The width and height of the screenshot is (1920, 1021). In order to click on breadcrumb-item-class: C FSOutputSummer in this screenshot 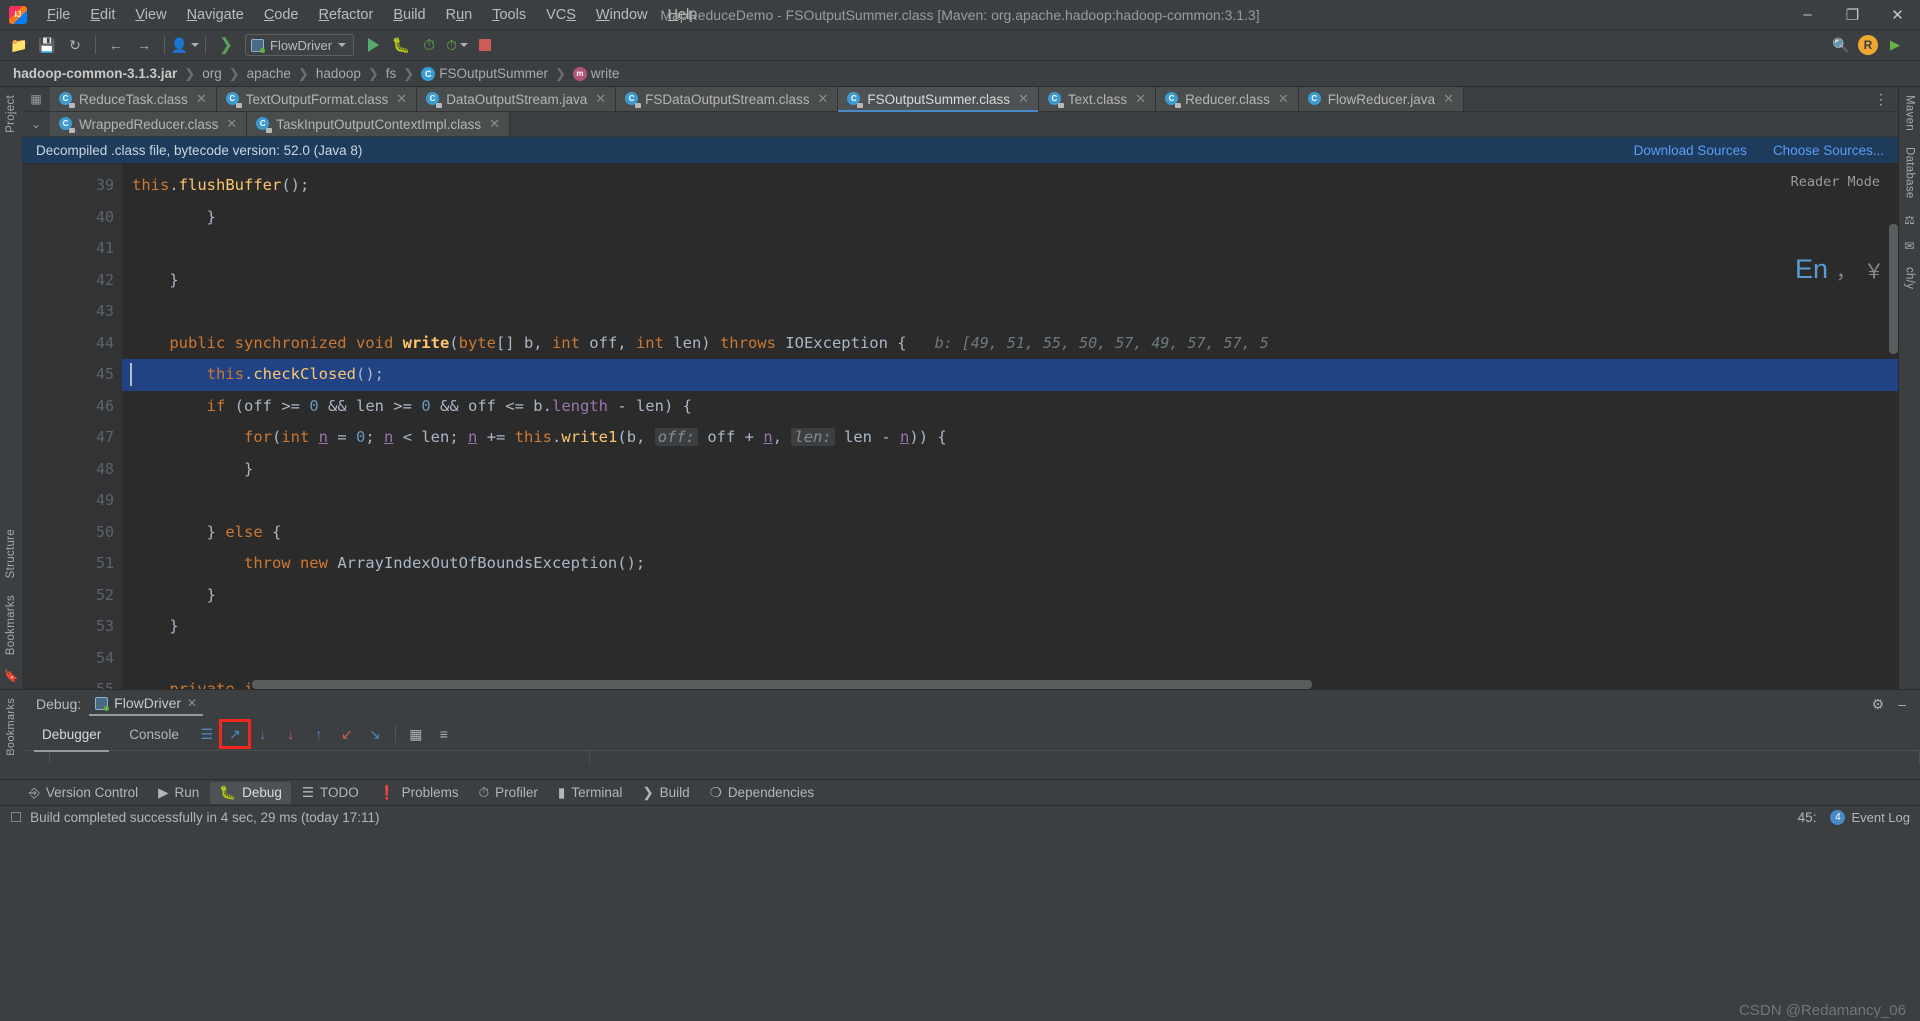, I will do `click(484, 73)`.